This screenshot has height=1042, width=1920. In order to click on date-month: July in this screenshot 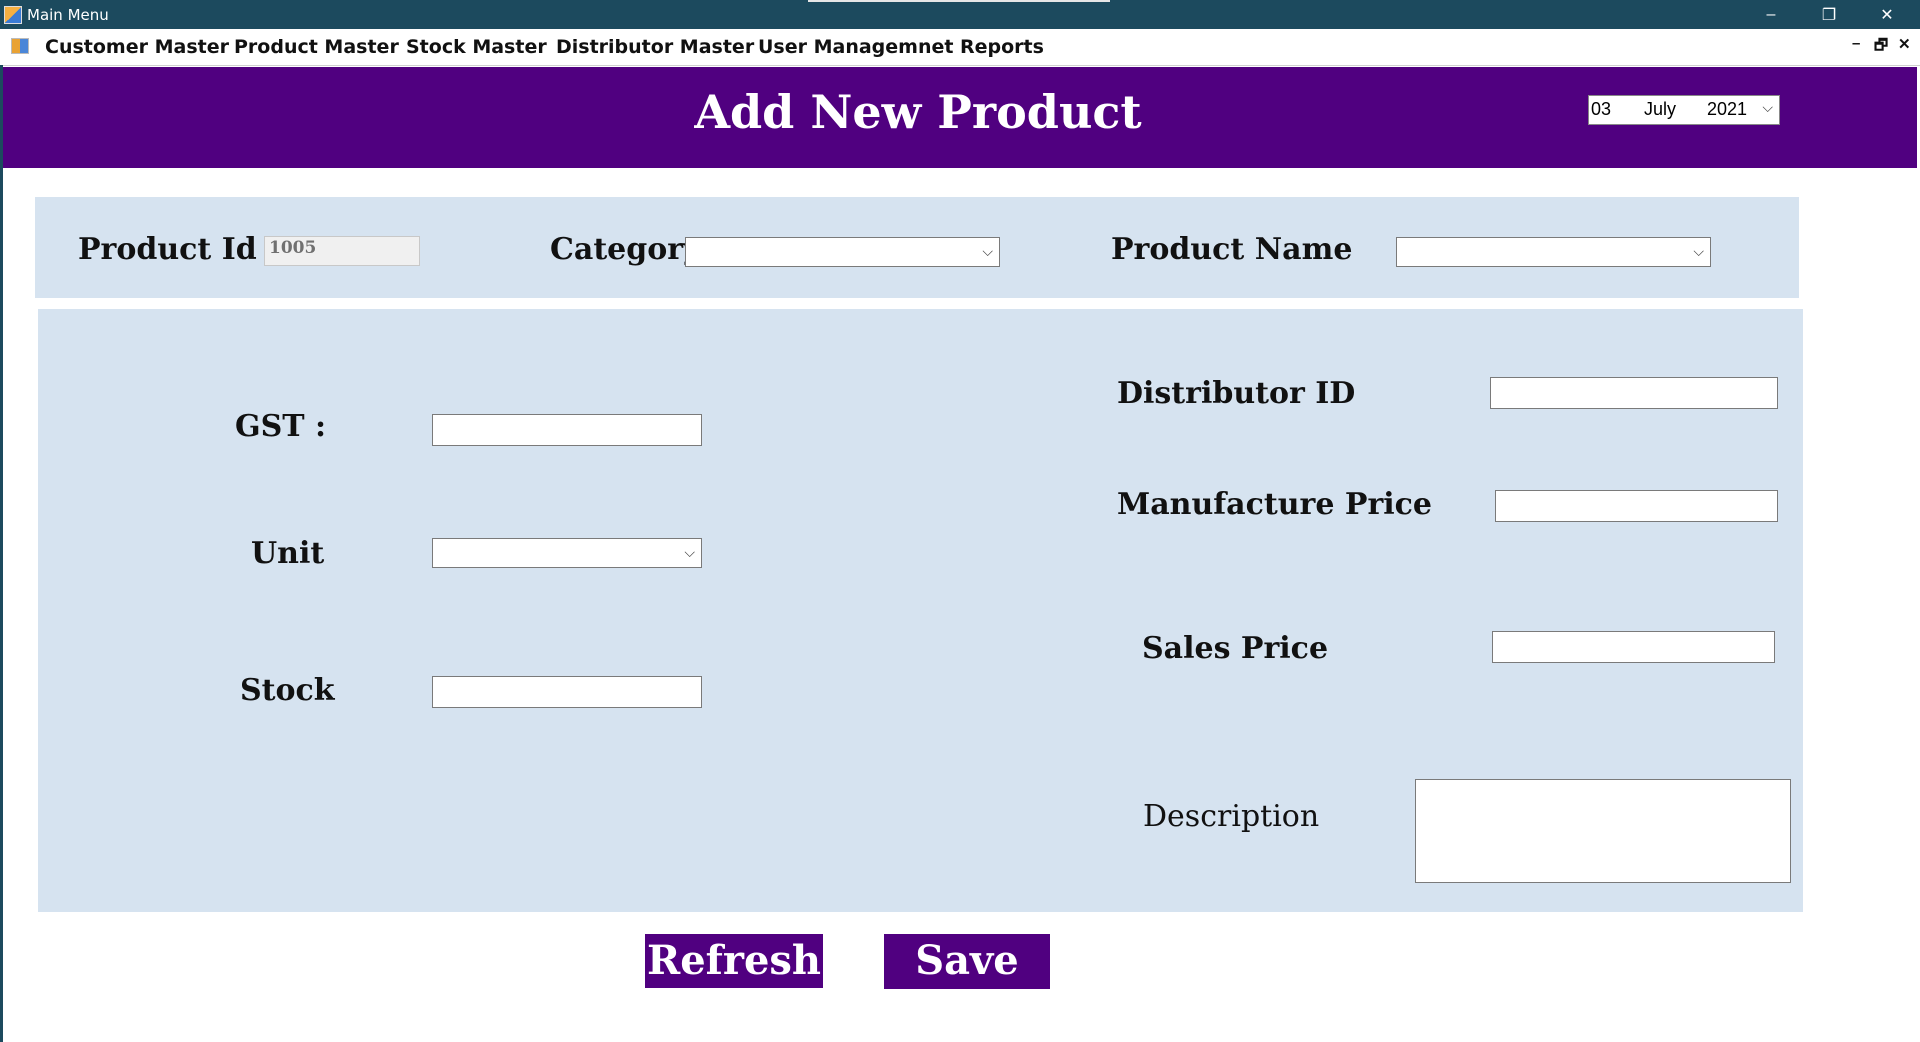, I will do `click(1660, 109)`.